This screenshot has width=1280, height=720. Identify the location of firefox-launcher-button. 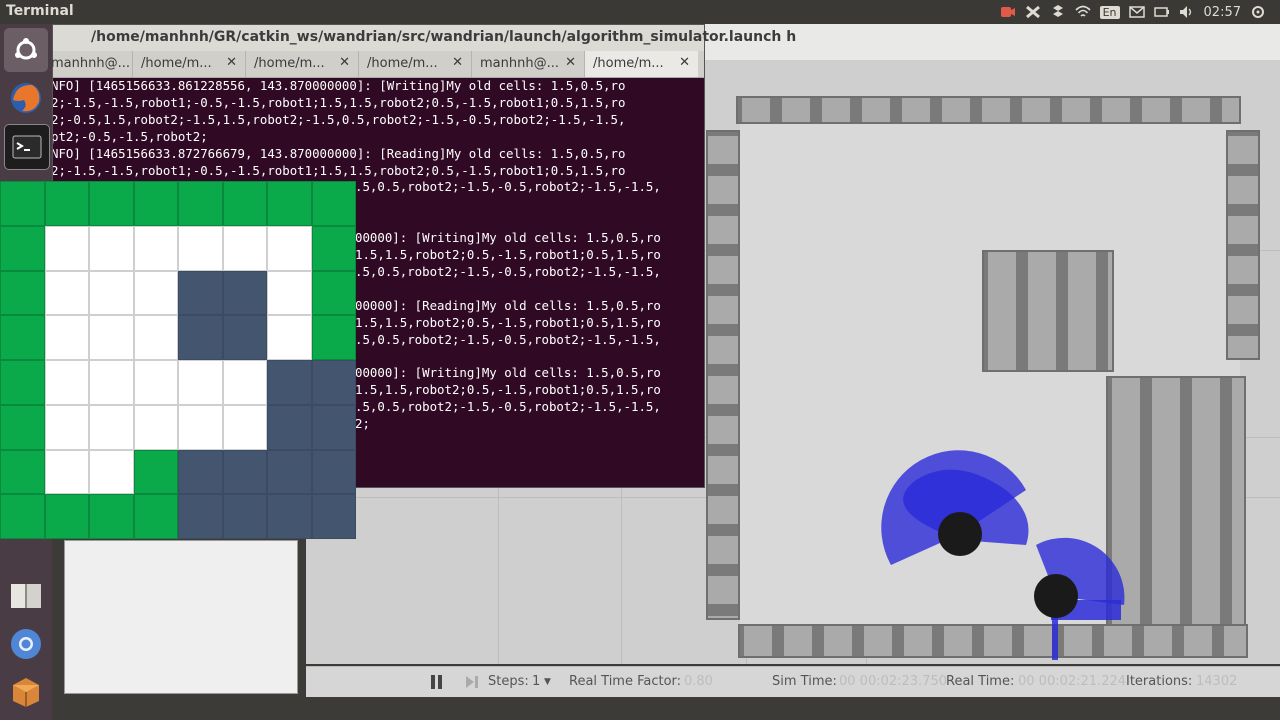
(26, 98).